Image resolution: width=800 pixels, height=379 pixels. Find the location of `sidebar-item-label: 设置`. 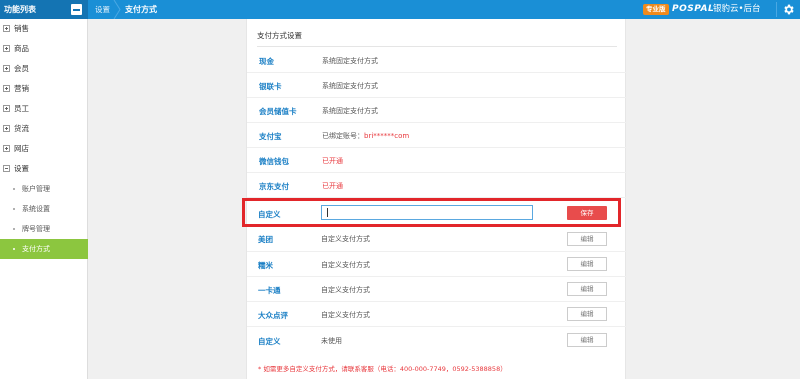

sidebar-item-label: 设置 is located at coordinates (21, 168).